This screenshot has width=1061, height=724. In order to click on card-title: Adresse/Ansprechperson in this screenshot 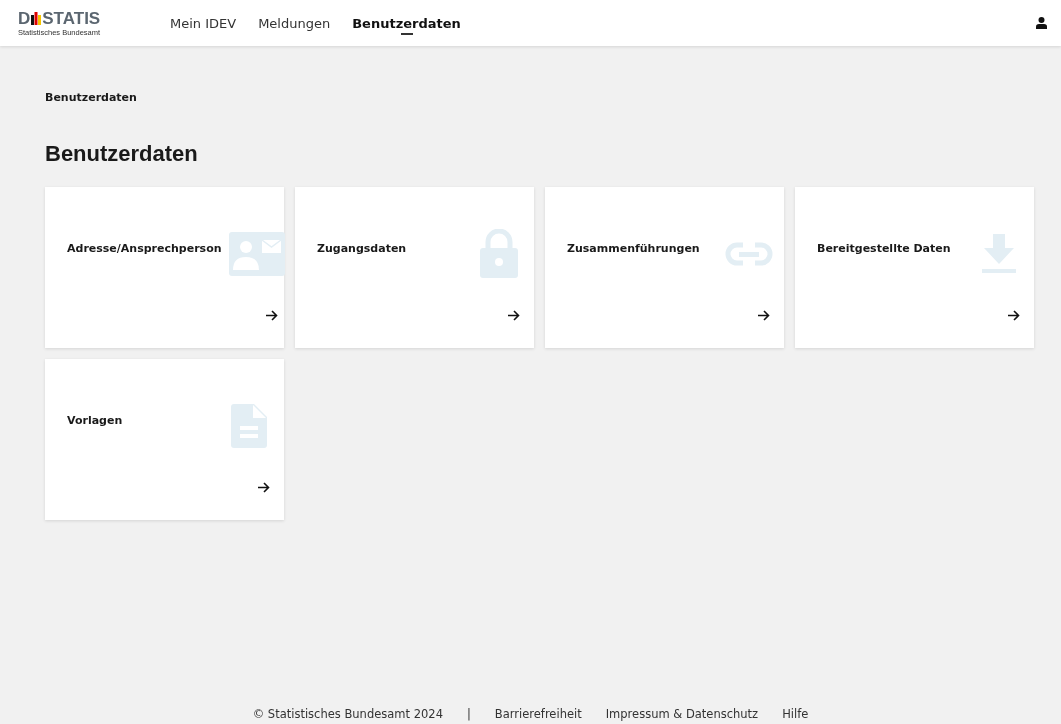, I will do `click(144, 248)`.